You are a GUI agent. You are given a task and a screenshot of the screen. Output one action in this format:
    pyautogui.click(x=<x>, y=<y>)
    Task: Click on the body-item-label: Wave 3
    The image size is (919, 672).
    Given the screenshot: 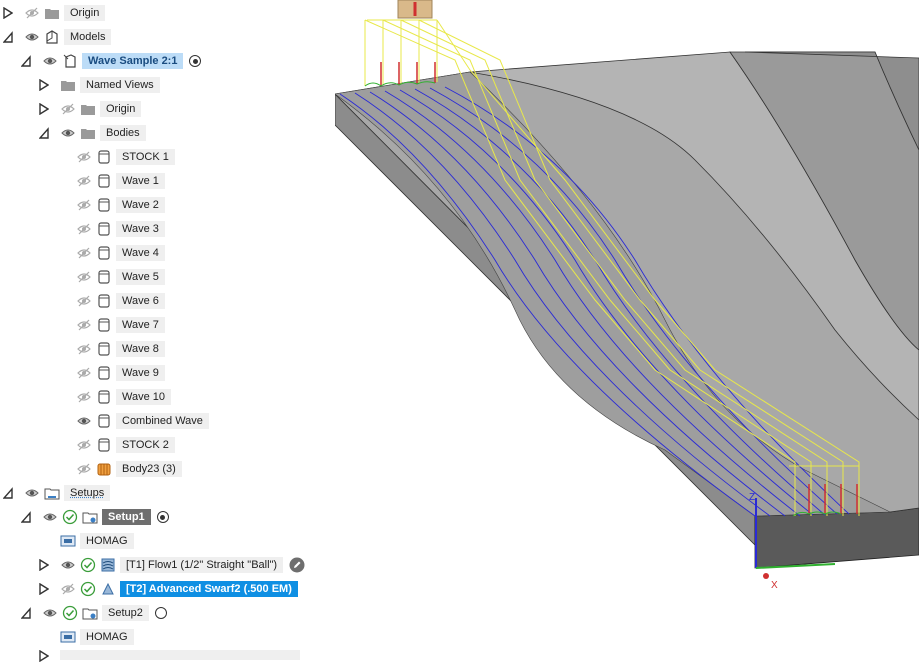 What is the action you would take?
    pyautogui.click(x=140, y=229)
    